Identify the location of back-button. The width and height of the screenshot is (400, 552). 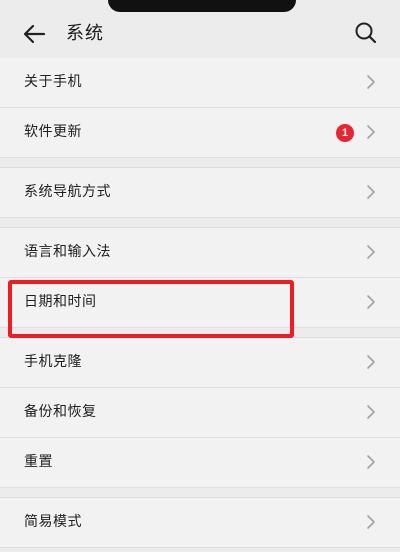
(35, 34).